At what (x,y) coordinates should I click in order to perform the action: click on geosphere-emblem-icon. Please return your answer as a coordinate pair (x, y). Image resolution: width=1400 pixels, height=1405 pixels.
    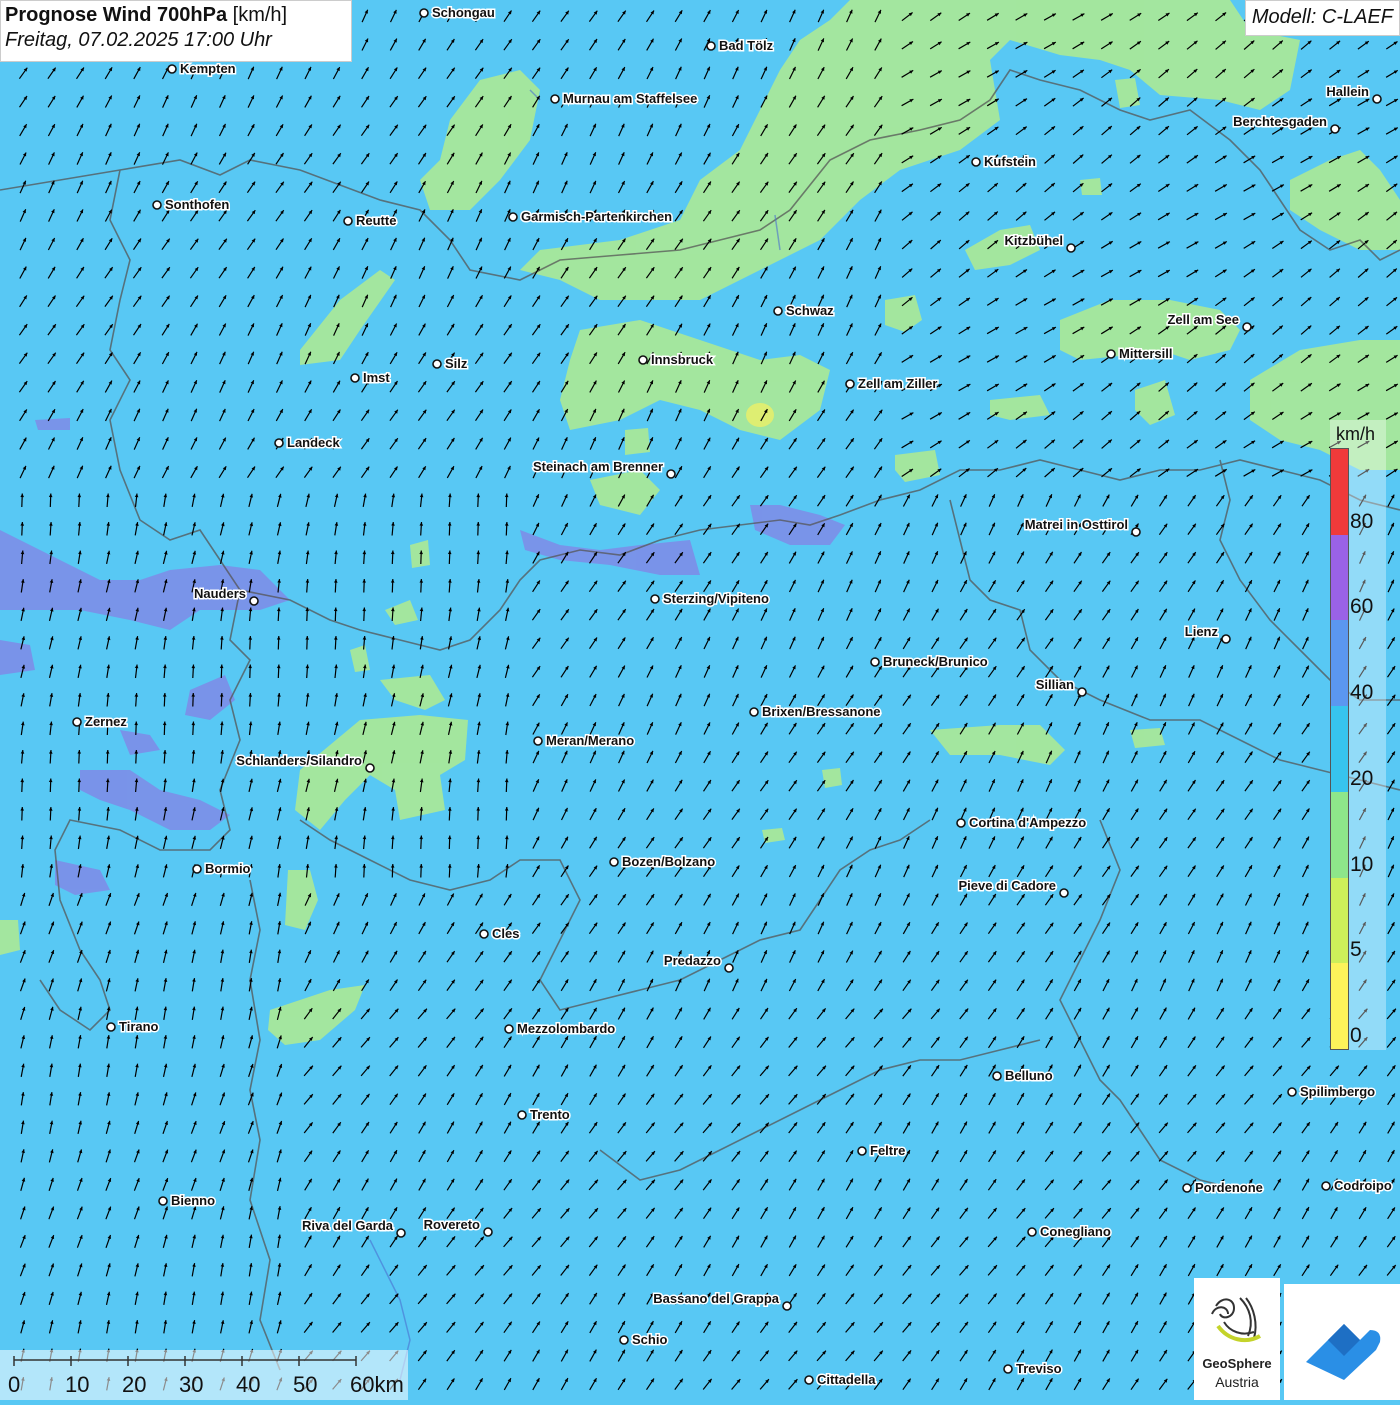
    Looking at the image, I should click on (1236, 1320).